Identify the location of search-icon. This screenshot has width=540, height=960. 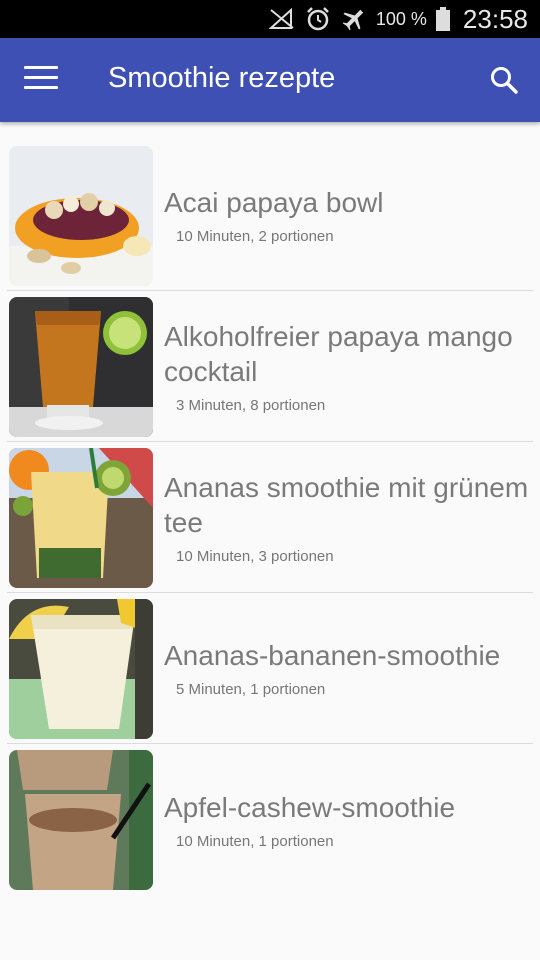
(504, 80).